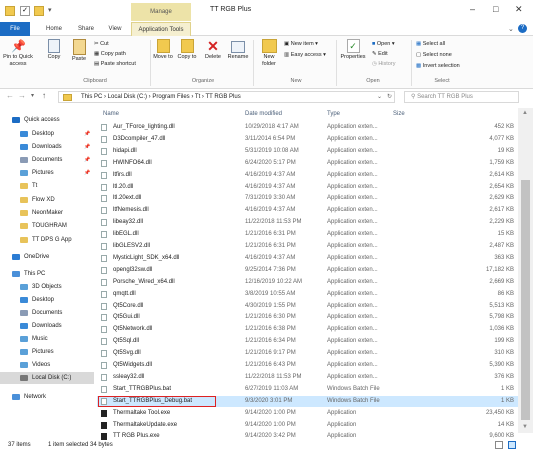  Describe the element at coordinates (47, 240) in the screenshot. I see `sidebar-item: TT DPS G App` at that location.